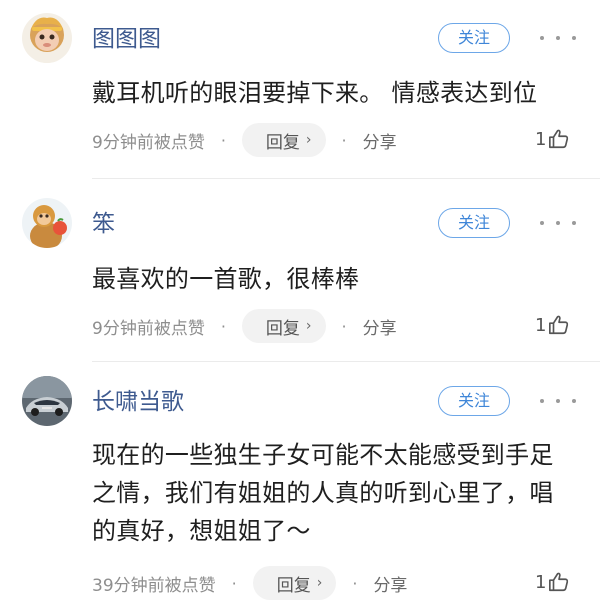  I want to click on username: 长啸当歌, so click(138, 402).